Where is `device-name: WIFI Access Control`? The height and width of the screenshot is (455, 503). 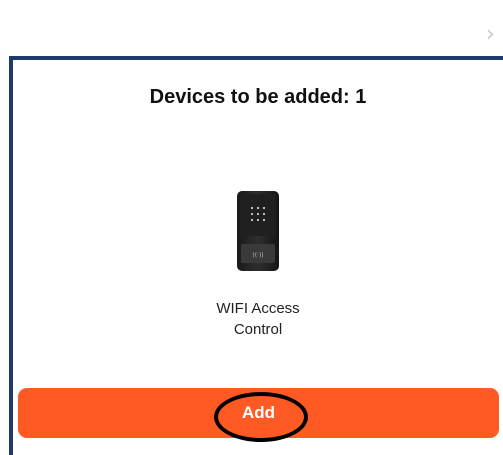
device-name: WIFI Access Control is located at coordinates (258, 319).